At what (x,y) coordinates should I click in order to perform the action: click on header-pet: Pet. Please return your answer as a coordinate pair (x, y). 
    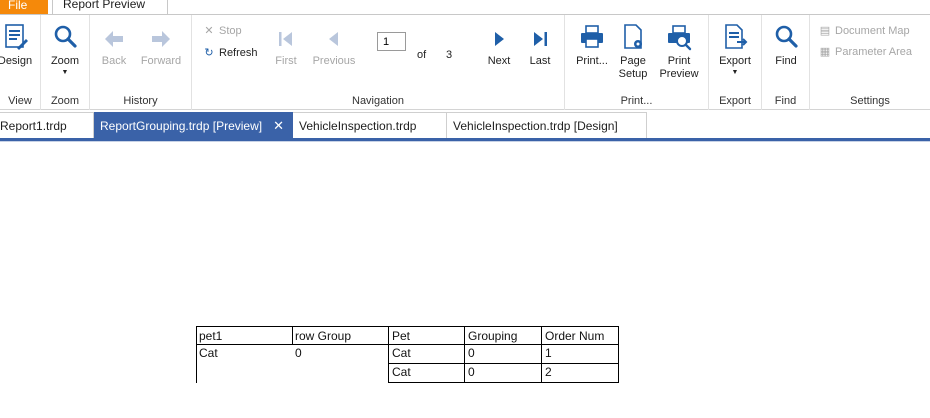
    Looking at the image, I should click on (401, 336).